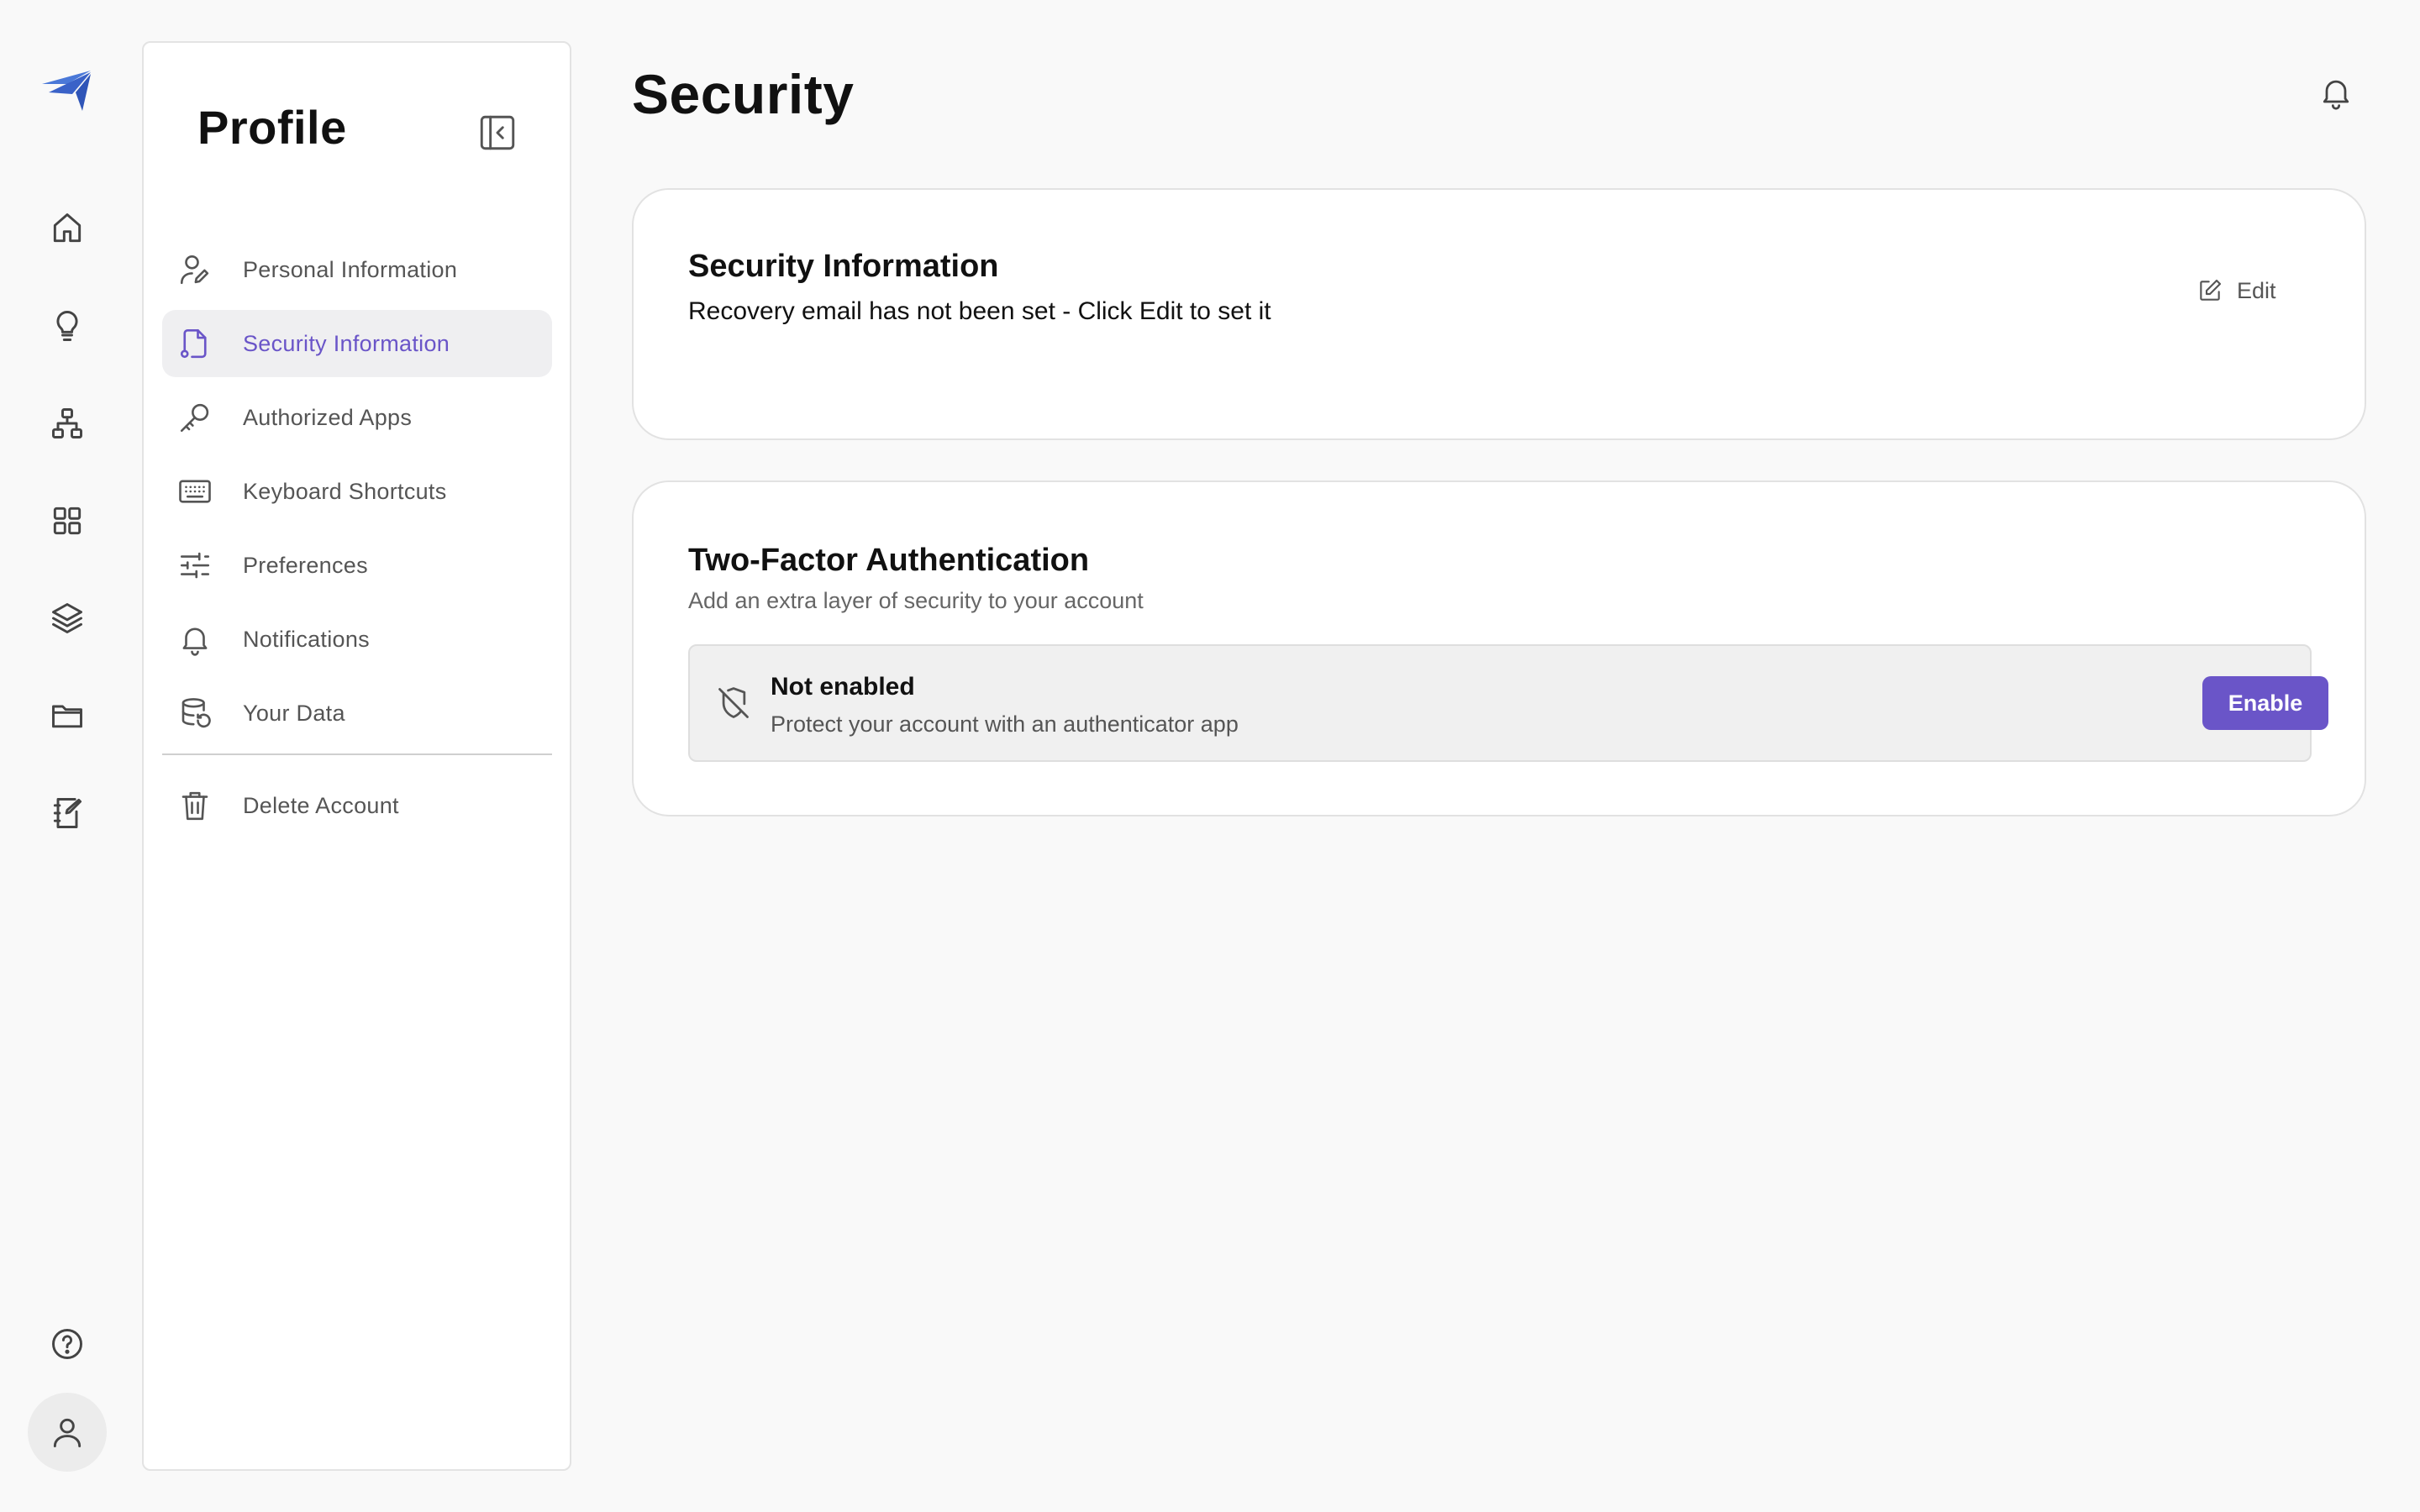  Describe the element at coordinates (2335, 92) in the screenshot. I see `notifications-bell-icon` at that location.